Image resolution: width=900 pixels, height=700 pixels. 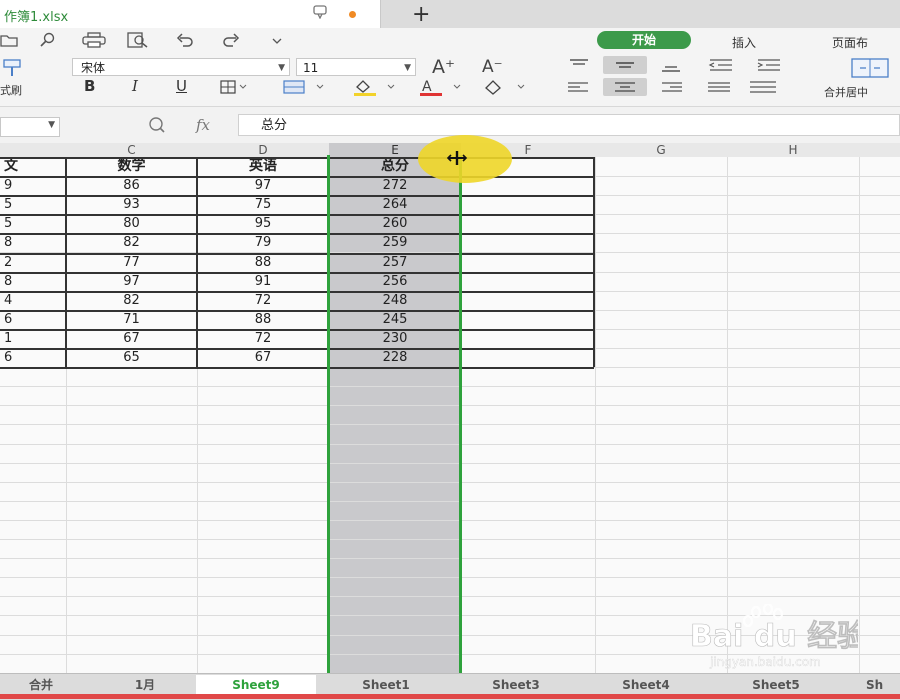 I want to click on unsaved-dot, so click(x=352, y=14).